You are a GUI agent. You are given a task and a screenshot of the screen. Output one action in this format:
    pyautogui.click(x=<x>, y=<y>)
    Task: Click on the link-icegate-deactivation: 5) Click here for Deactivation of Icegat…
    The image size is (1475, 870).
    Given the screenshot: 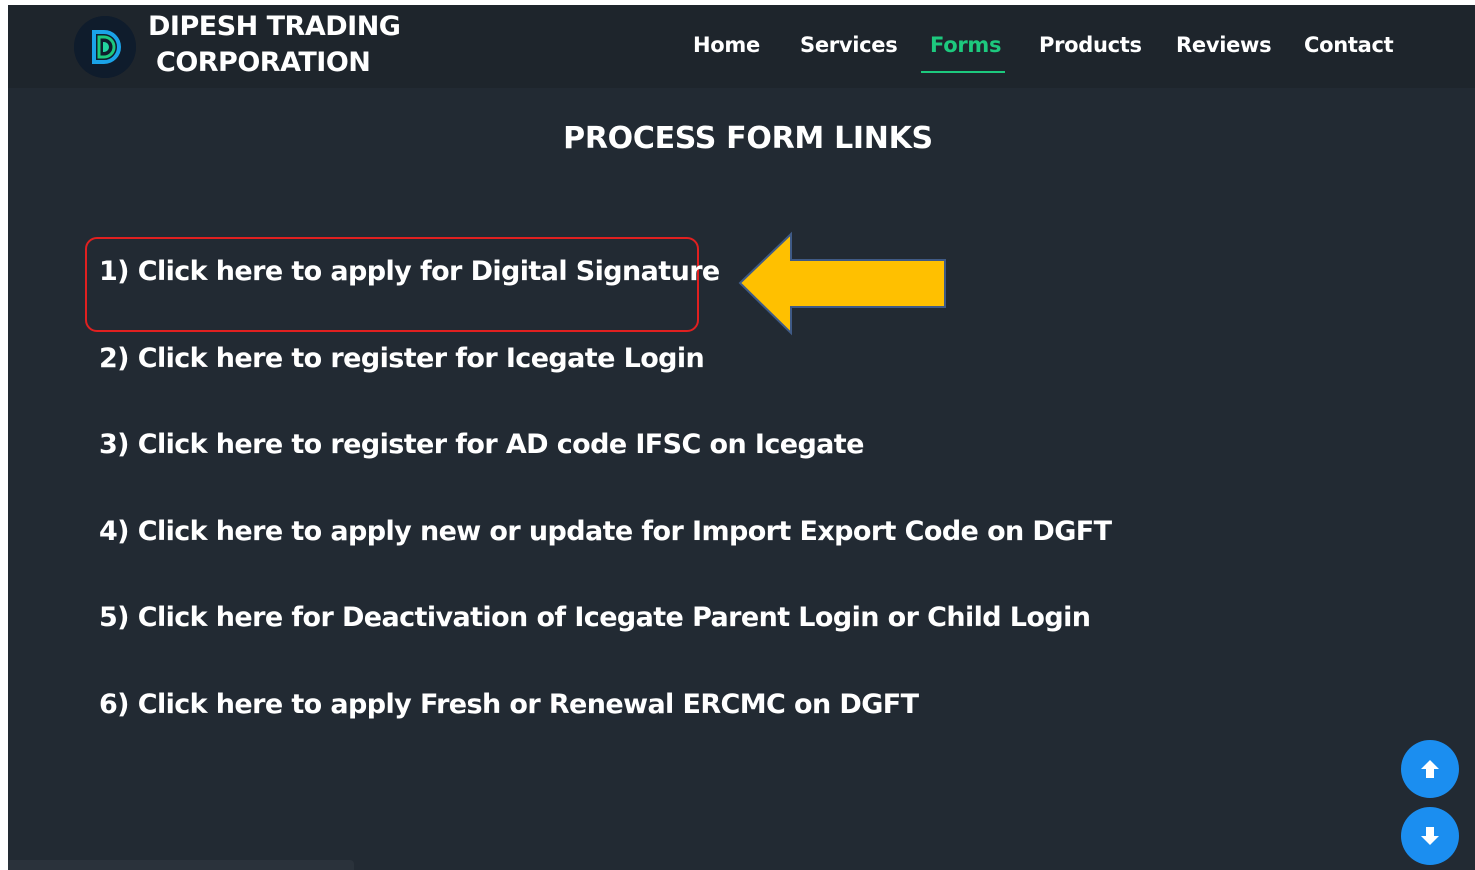 What is the action you would take?
    pyautogui.click(x=595, y=617)
    